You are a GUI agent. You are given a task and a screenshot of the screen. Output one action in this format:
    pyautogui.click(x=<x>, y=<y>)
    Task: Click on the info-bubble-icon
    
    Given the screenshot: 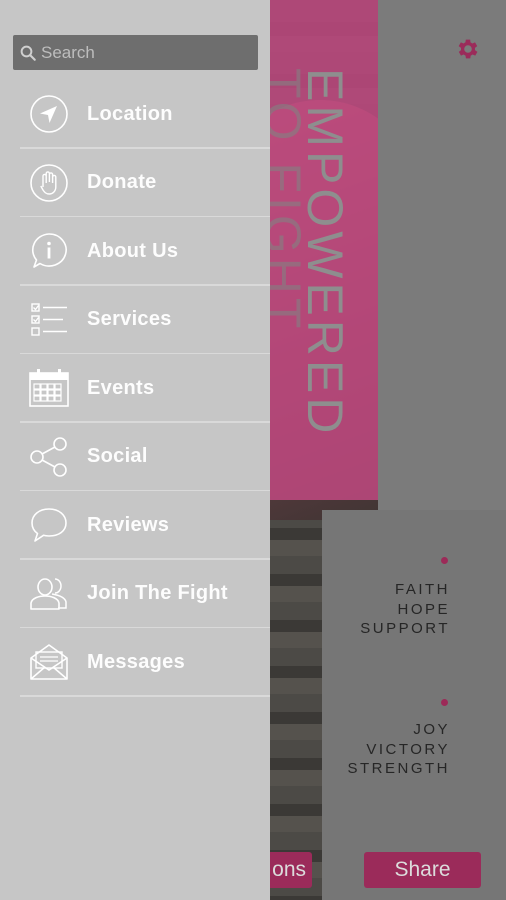 What is the action you would take?
    pyautogui.click(x=49, y=251)
    